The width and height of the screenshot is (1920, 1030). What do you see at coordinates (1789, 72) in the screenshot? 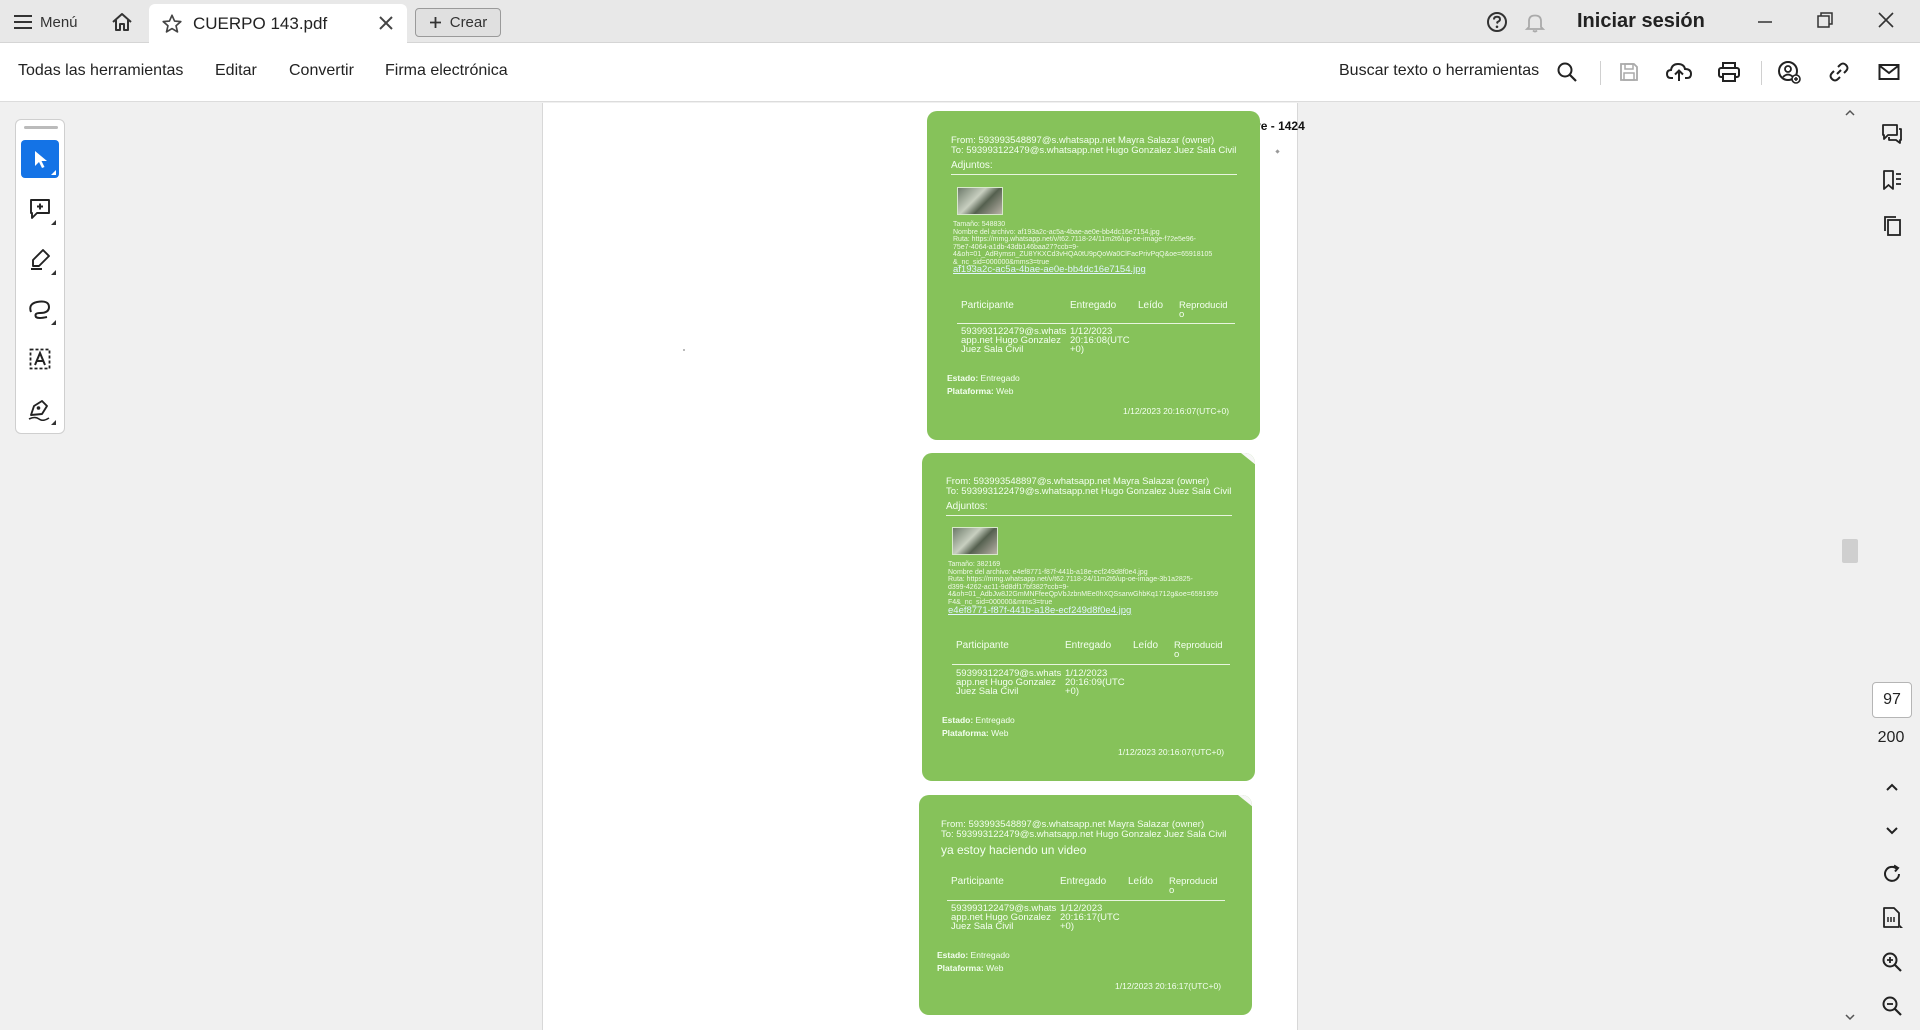
I see `share-button` at bounding box center [1789, 72].